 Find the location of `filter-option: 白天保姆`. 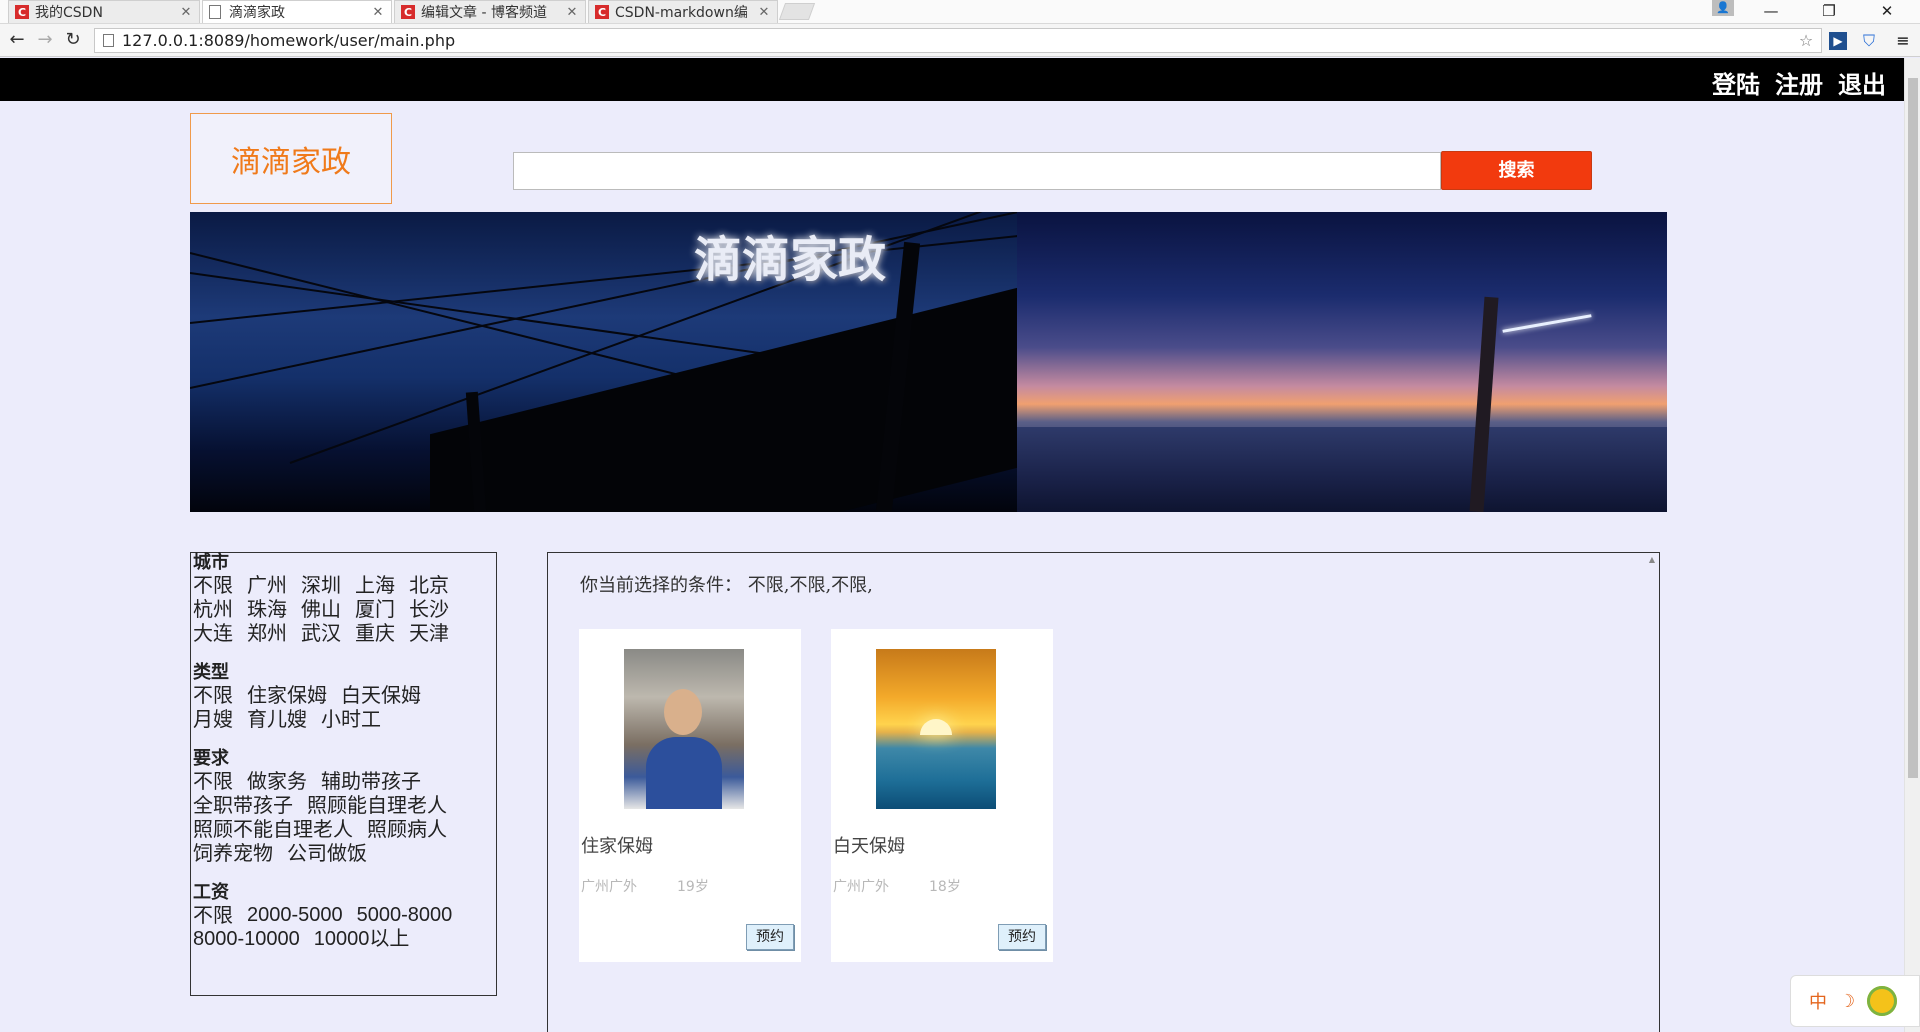

filter-option: 白天保姆 is located at coordinates (381, 695).